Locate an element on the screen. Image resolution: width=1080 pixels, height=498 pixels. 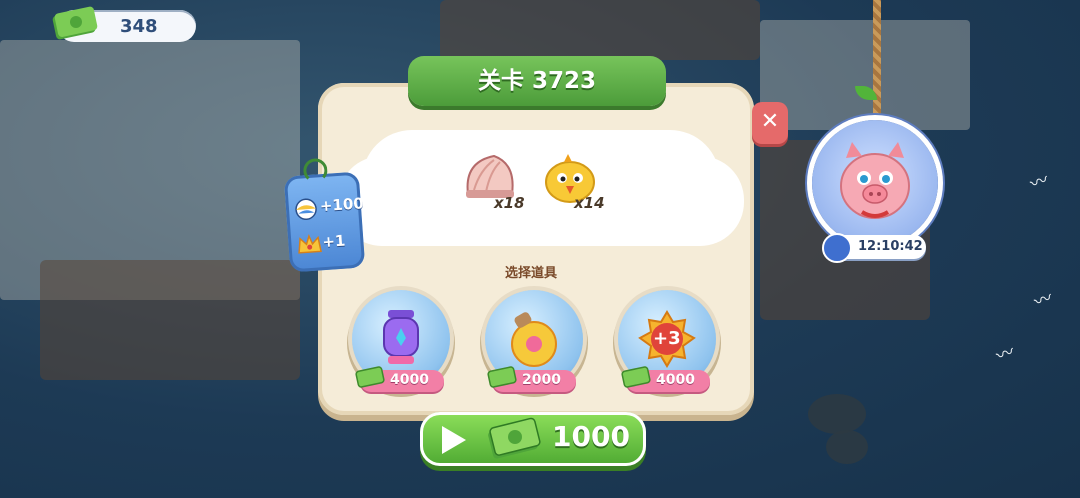
close-button: ✕ is located at coordinates (770, 123).